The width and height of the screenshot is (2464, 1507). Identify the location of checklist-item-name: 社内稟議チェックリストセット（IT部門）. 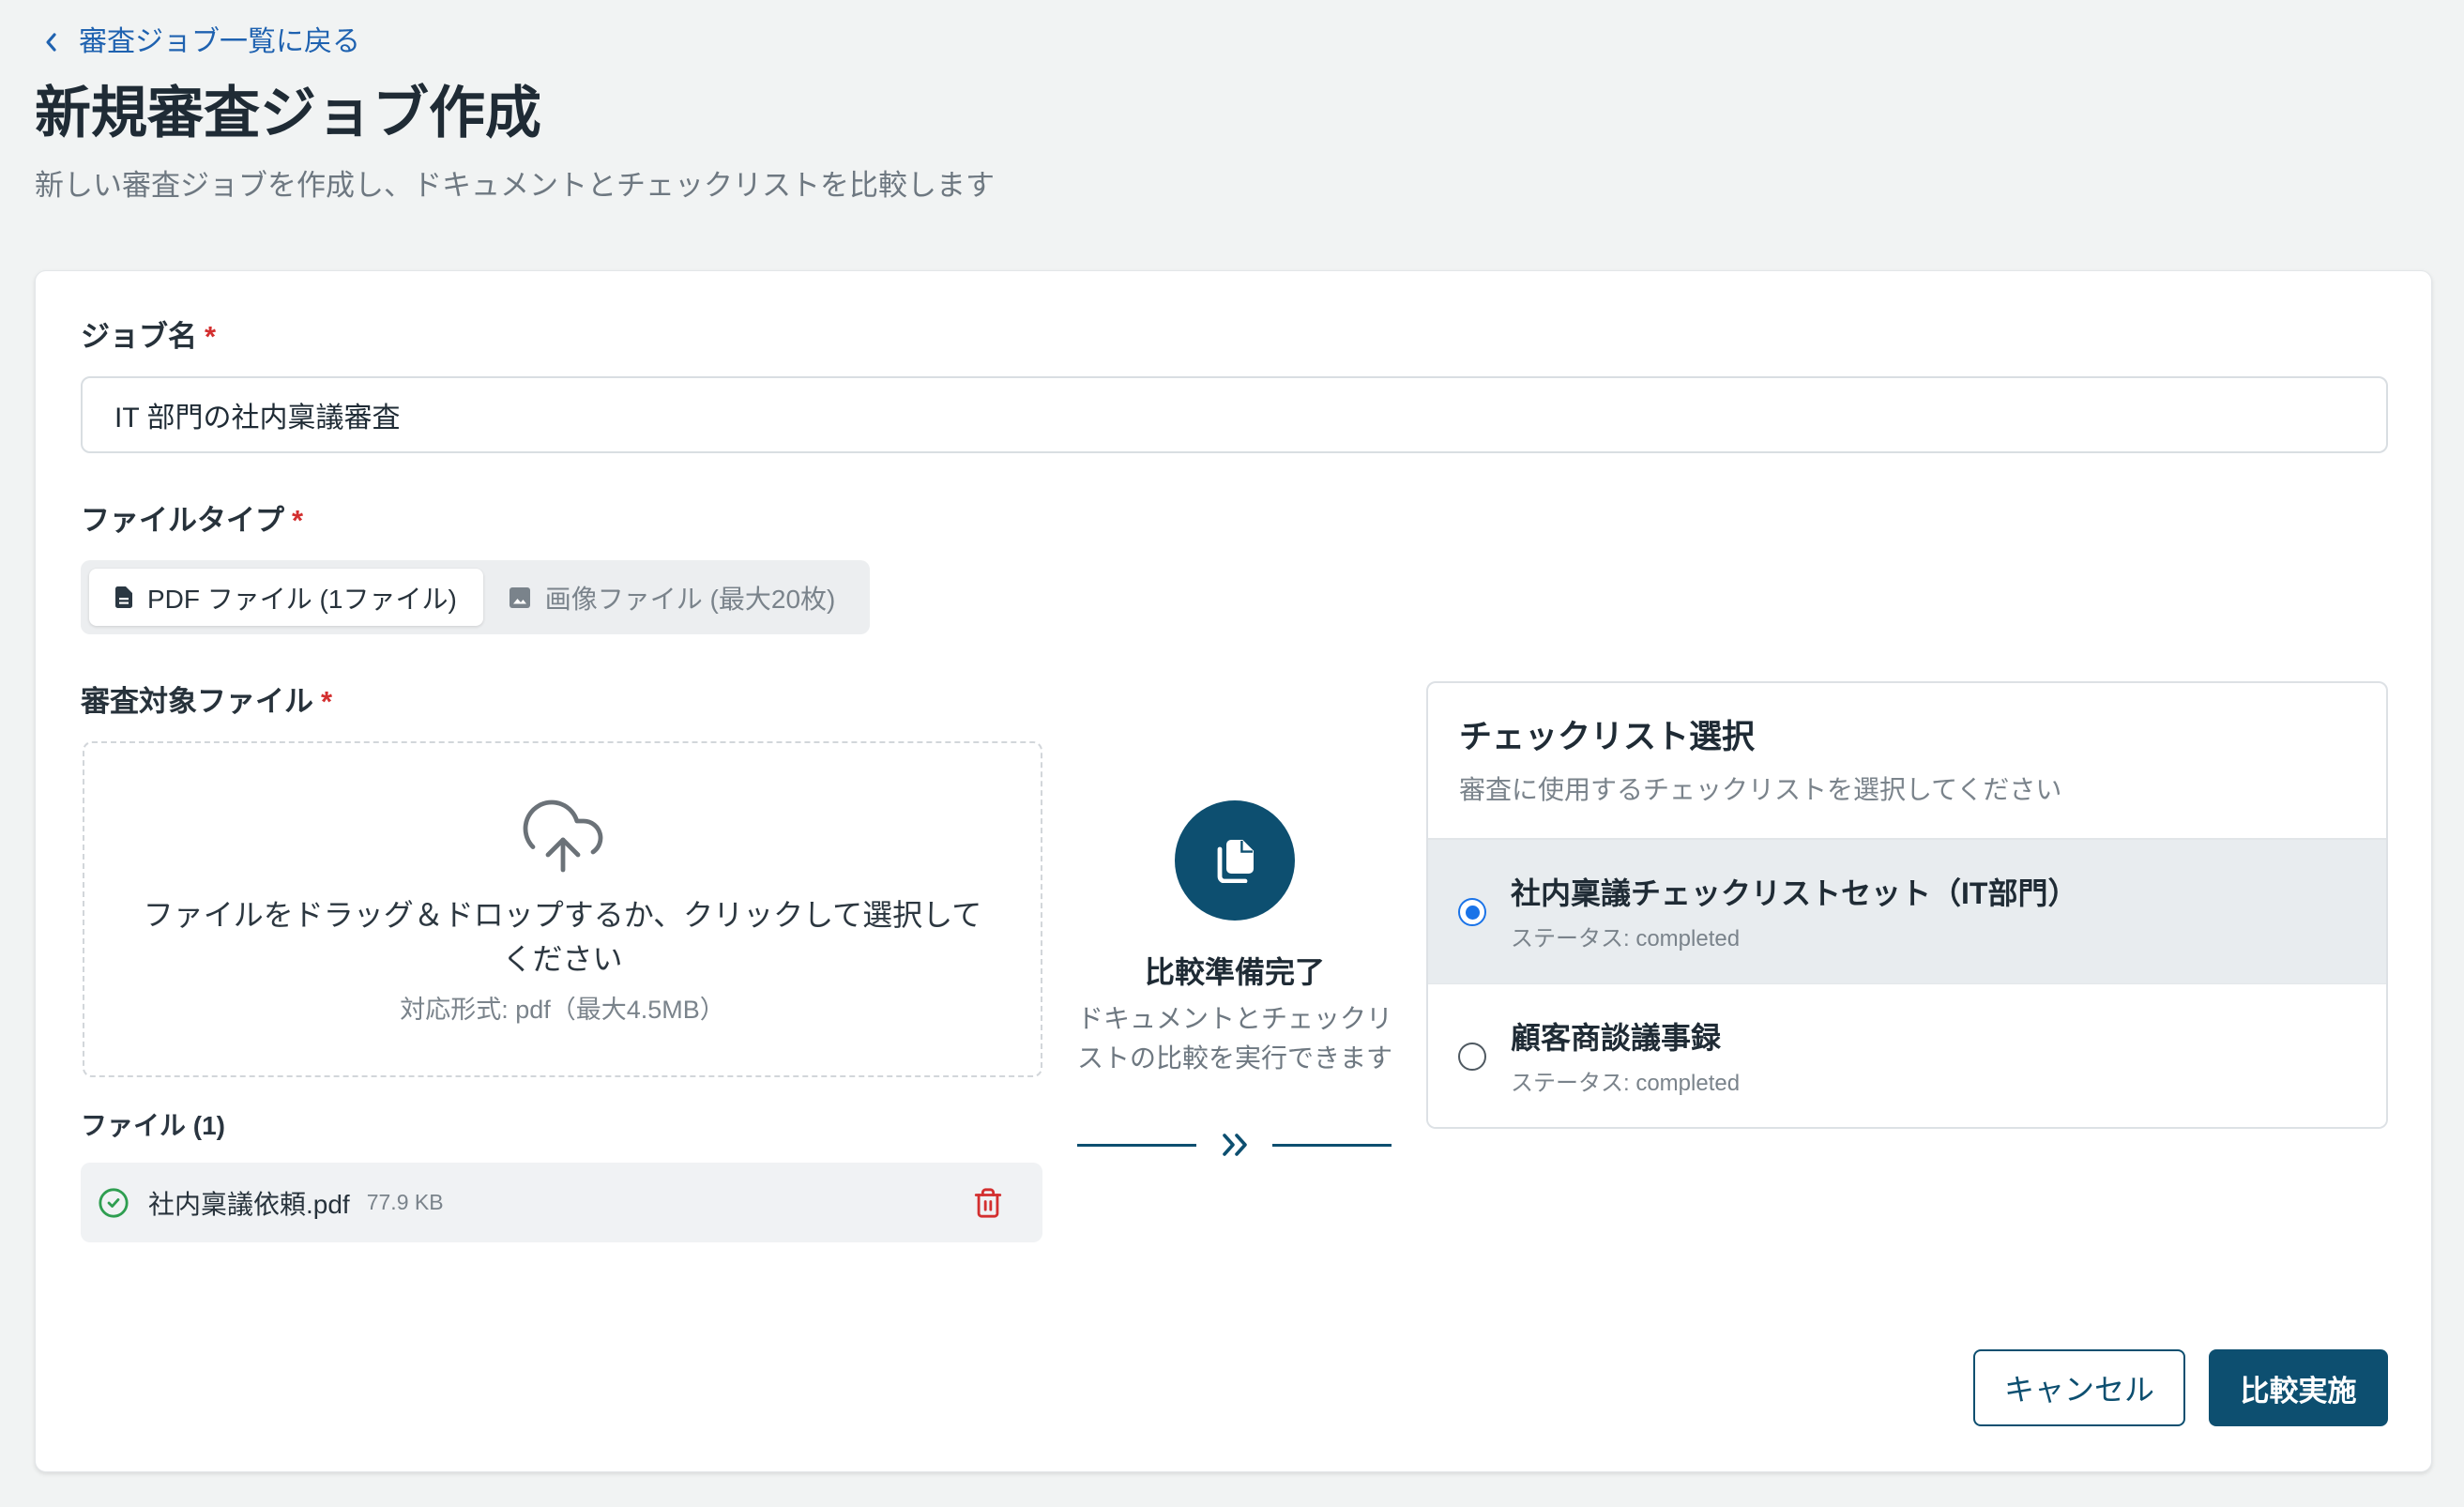
(1795, 893).